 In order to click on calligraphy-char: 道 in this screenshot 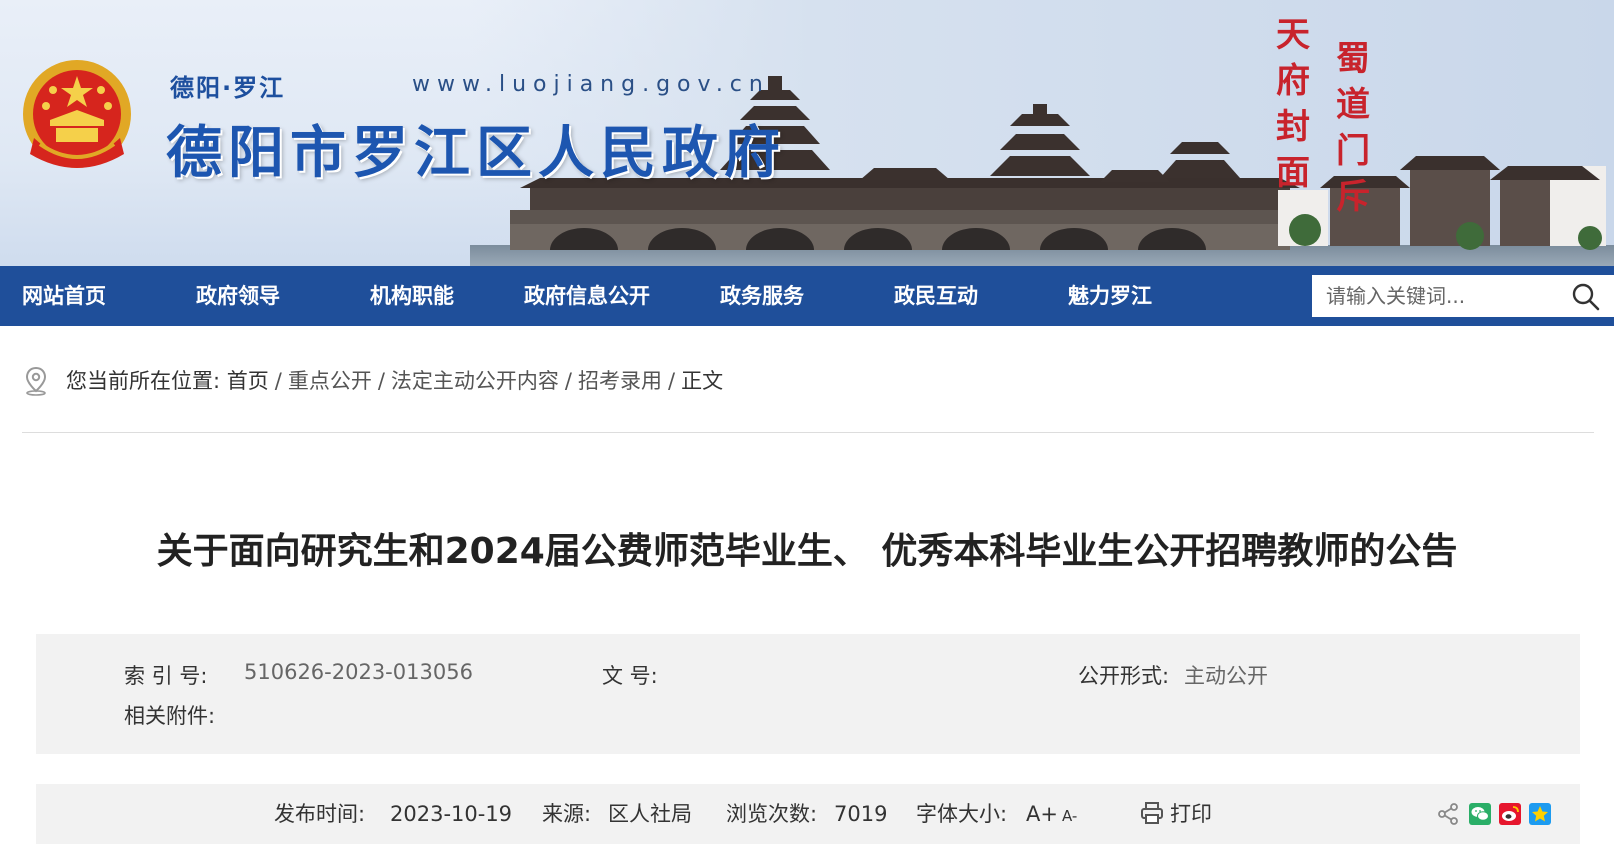, I will do `click(1353, 105)`.